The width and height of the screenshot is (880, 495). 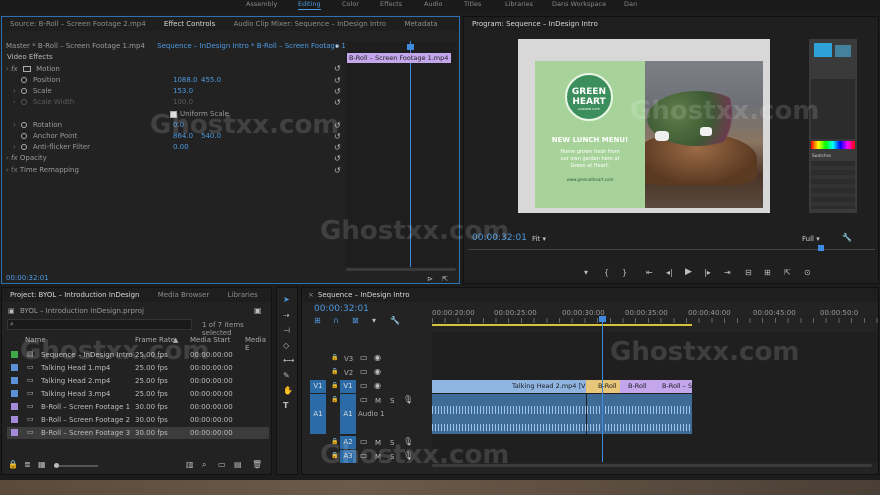 What do you see at coordinates (399, 58) in the screenshot?
I see `ec-clip-bar: B-Roll – Screen Footage 1.mp4` at bounding box center [399, 58].